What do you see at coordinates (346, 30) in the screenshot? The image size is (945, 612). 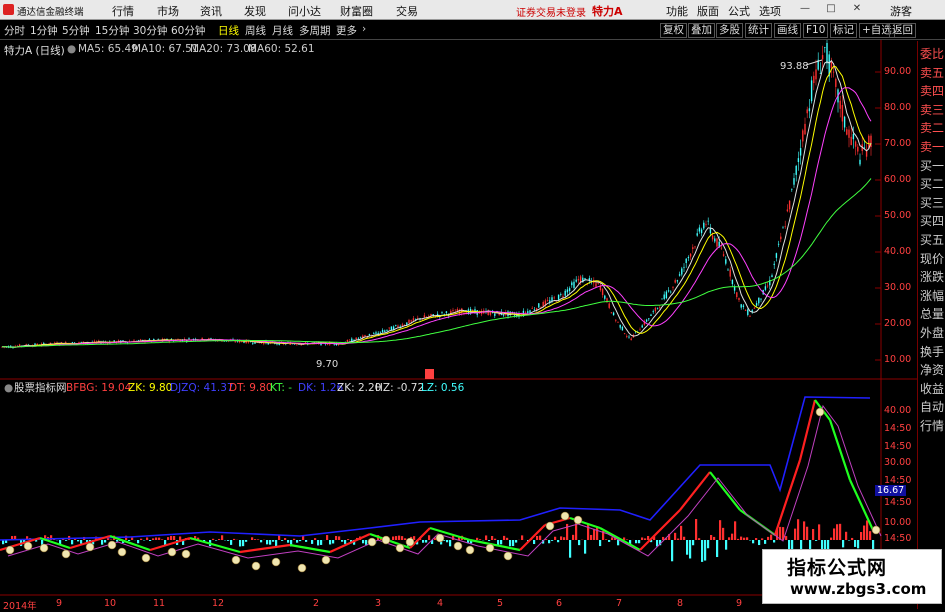 I see `period-more: 更多` at bounding box center [346, 30].